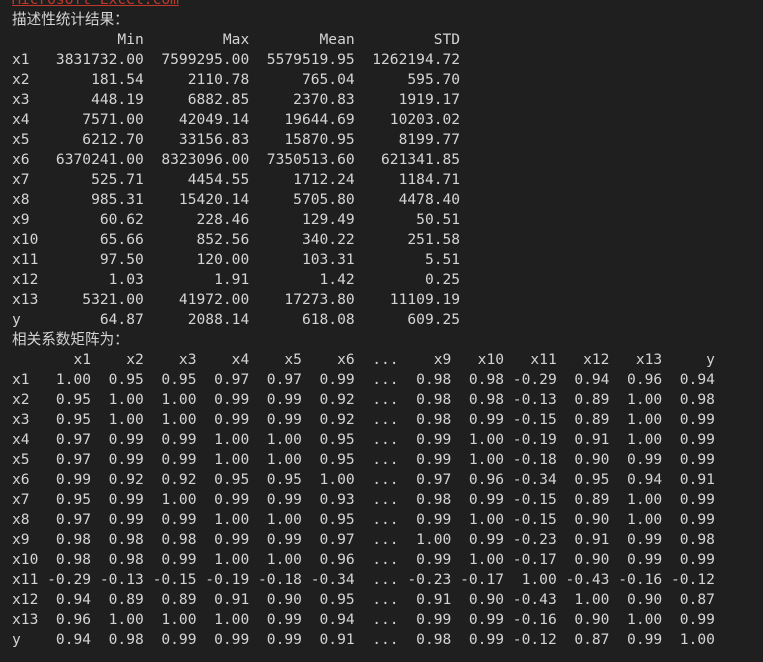 This screenshot has height=662, width=763. Describe the element at coordinates (387, 5) in the screenshot. I see `previous-output-line: Microsoft Excel.com` at that location.